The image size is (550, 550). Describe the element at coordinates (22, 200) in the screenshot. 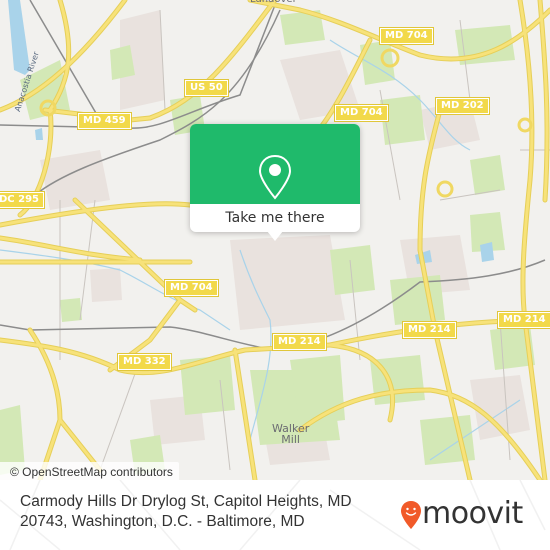

I see `road-shield-dc-295: DC 295` at that location.